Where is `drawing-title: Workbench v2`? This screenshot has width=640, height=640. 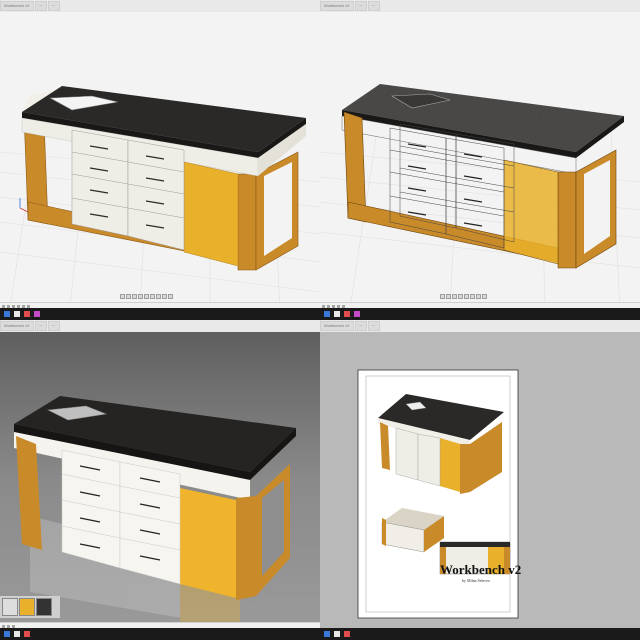 drawing-title: Workbench v2 is located at coordinates (481, 569).